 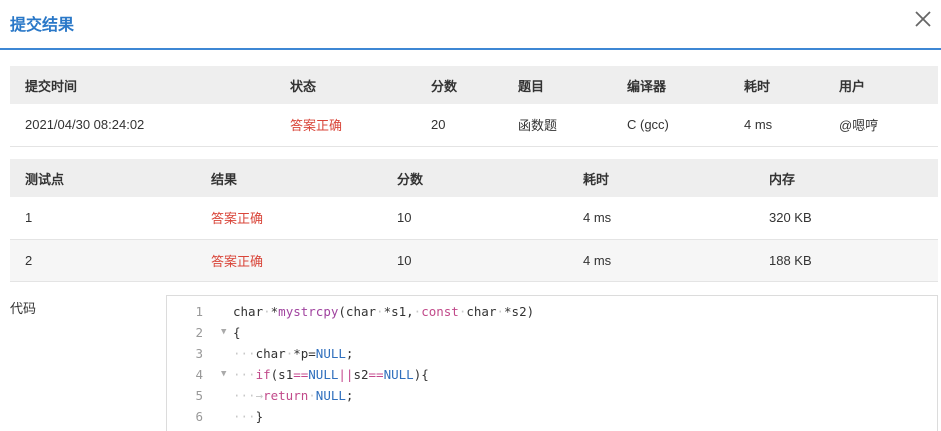 I want to click on col-test-point: 测试点, so click(x=103, y=178).